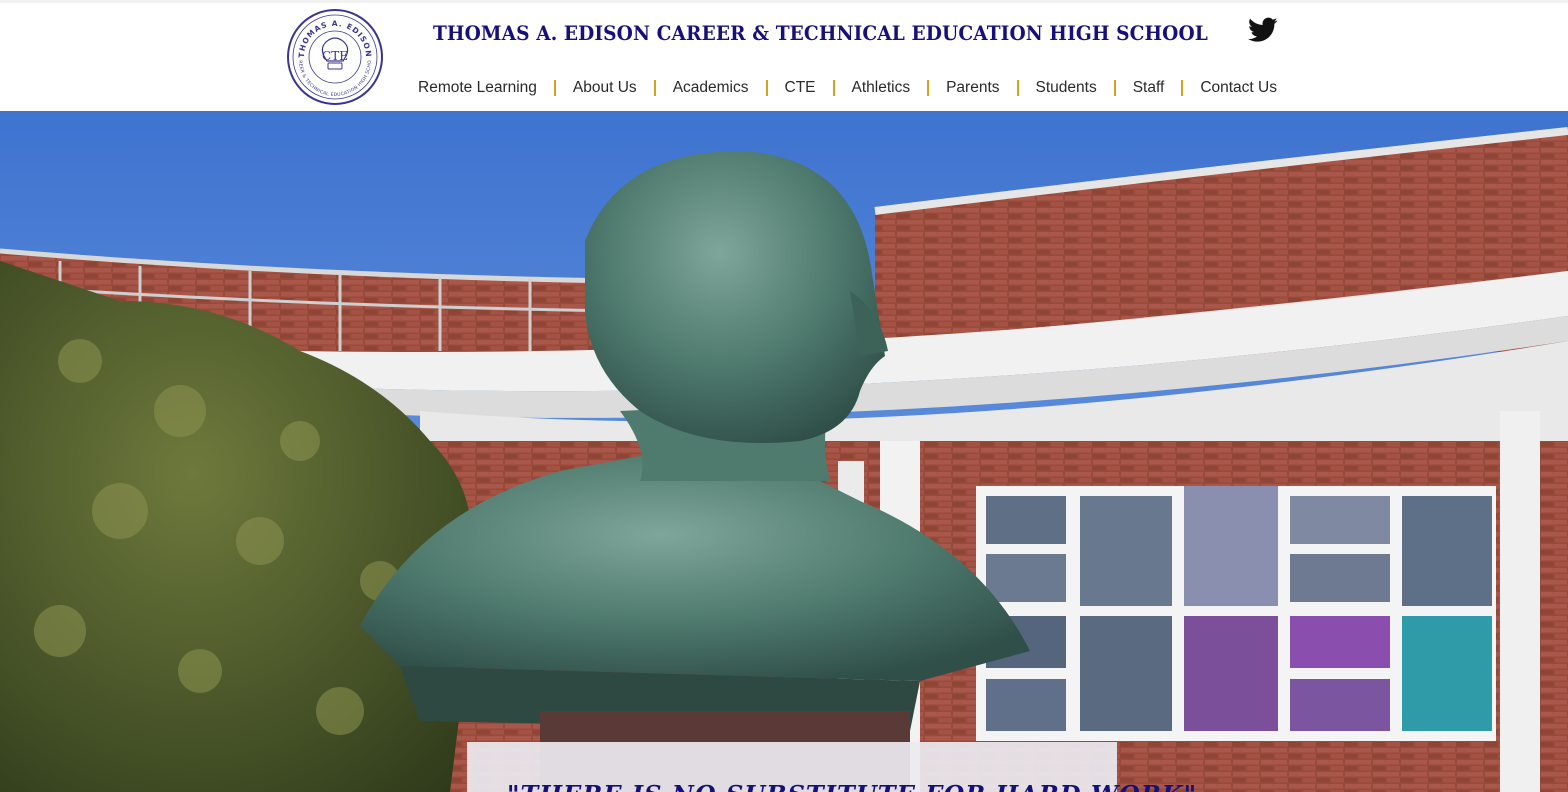 The height and width of the screenshot is (792, 1568). What do you see at coordinates (972, 88) in the screenshot?
I see `nav-parents: Parents` at bounding box center [972, 88].